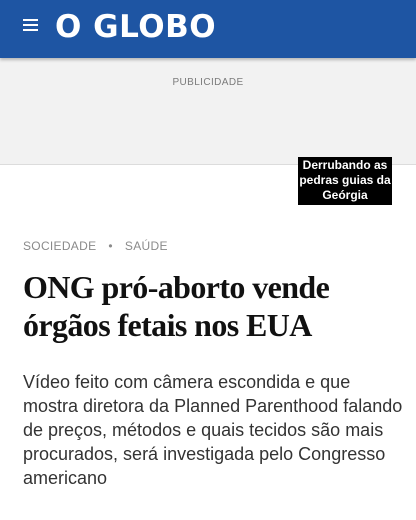 This screenshot has width=416, height=520. I want to click on ad-label: PUBLICIDADE, so click(208, 82).